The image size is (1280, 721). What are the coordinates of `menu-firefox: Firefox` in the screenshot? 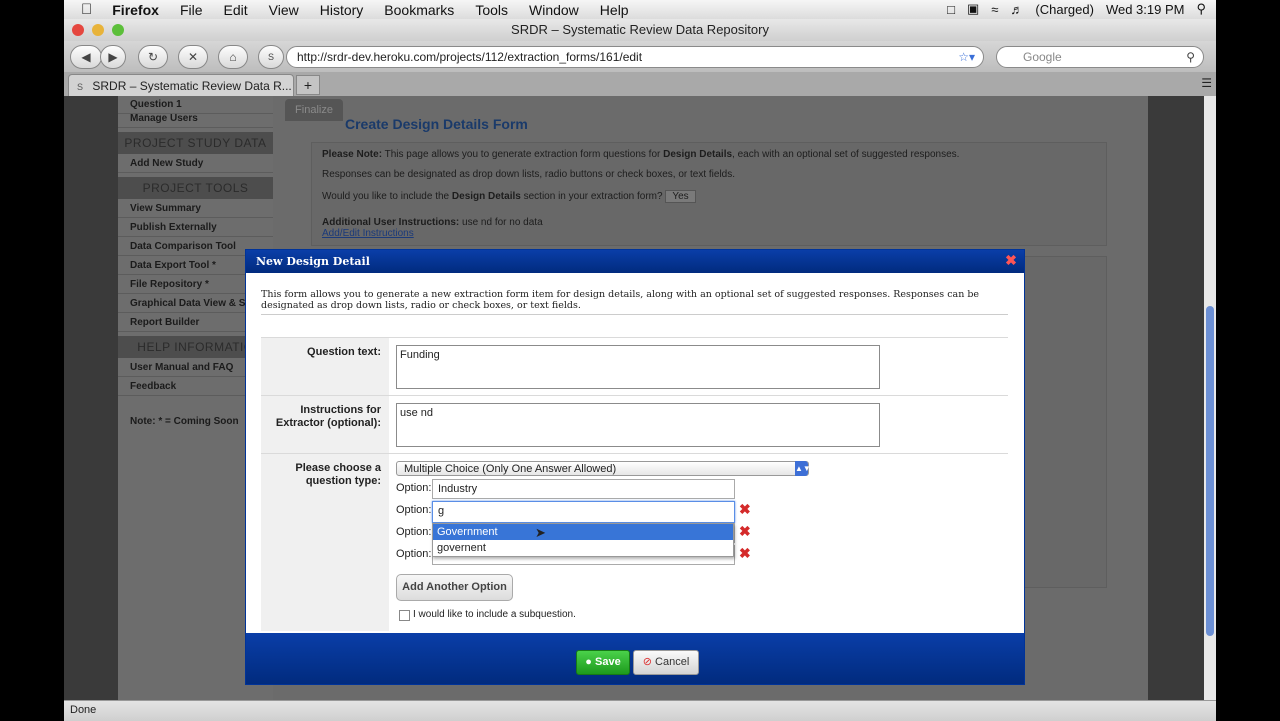 It's located at (135, 10).